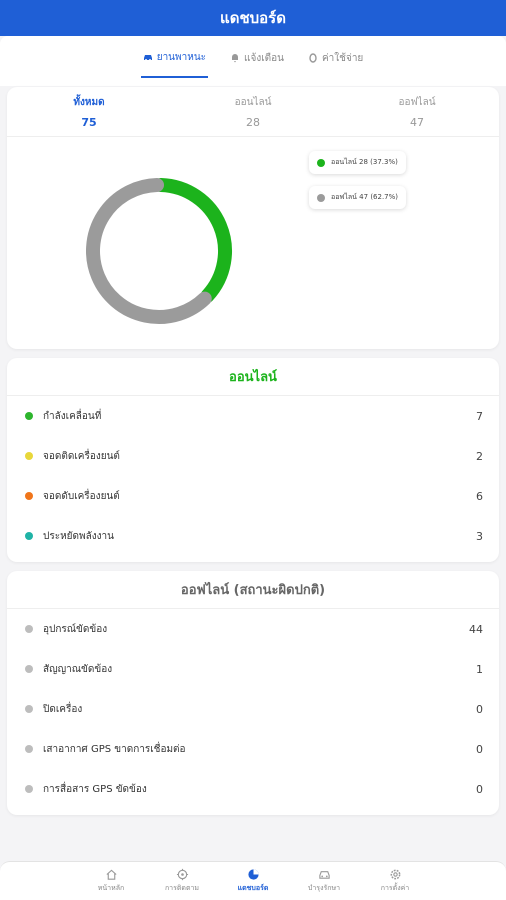 This screenshot has width=506, height=900. Describe the element at coordinates (321, 197) in the screenshot. I see `legend-offline-swatch` at that location.